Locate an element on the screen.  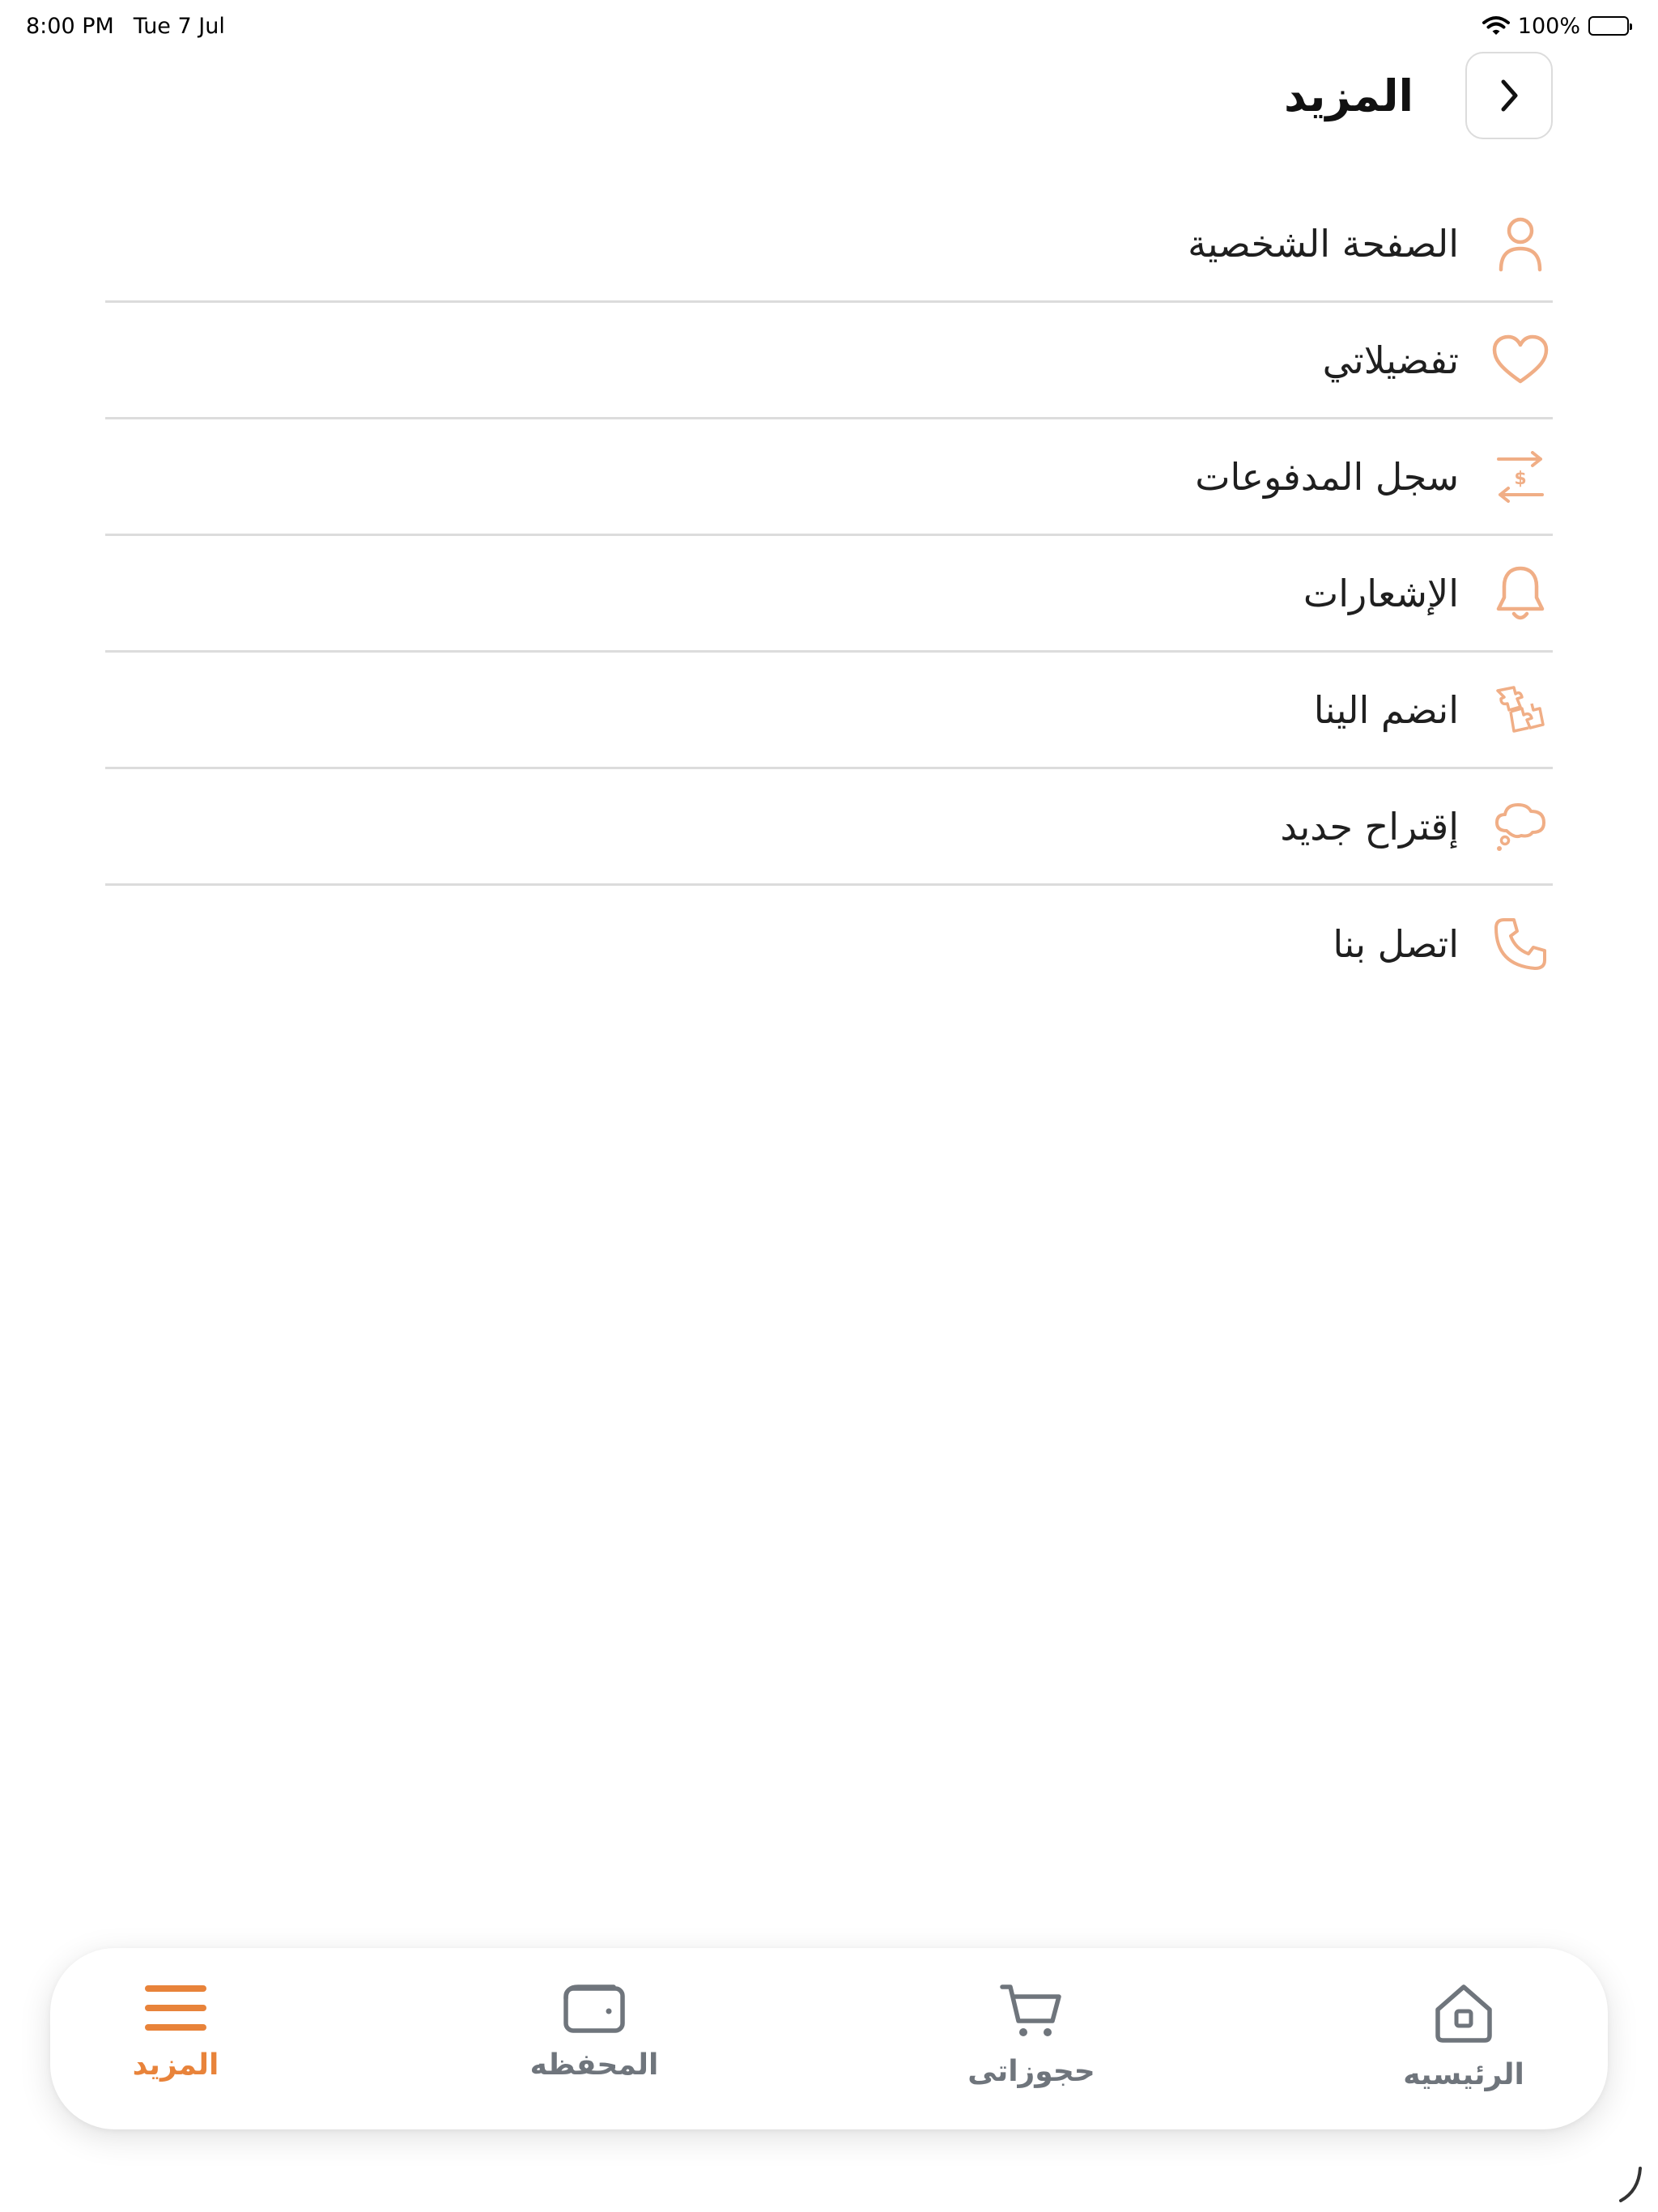
menu-item-label: اتصل بنا is located at coordinates (1396, 944).